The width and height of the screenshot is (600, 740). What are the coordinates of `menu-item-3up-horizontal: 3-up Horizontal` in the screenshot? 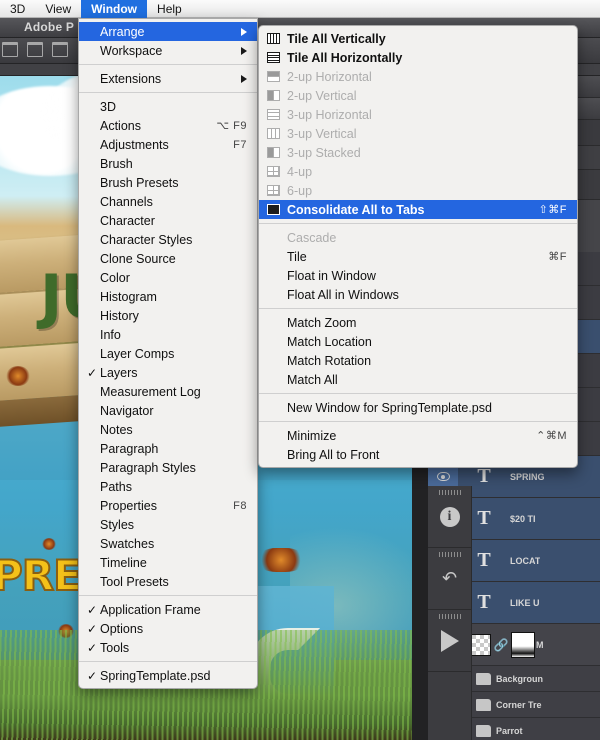 It's located at (418, 114).